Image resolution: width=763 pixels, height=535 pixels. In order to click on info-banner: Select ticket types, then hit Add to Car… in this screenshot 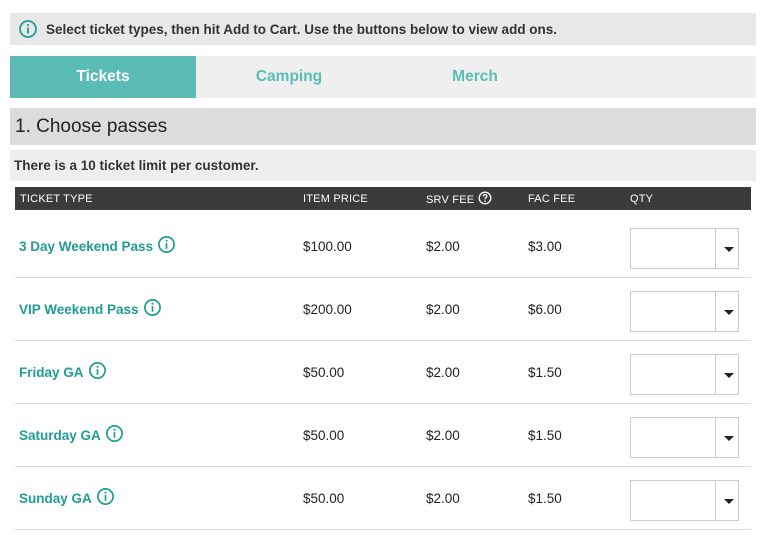, I will do `click(383, 29)`.